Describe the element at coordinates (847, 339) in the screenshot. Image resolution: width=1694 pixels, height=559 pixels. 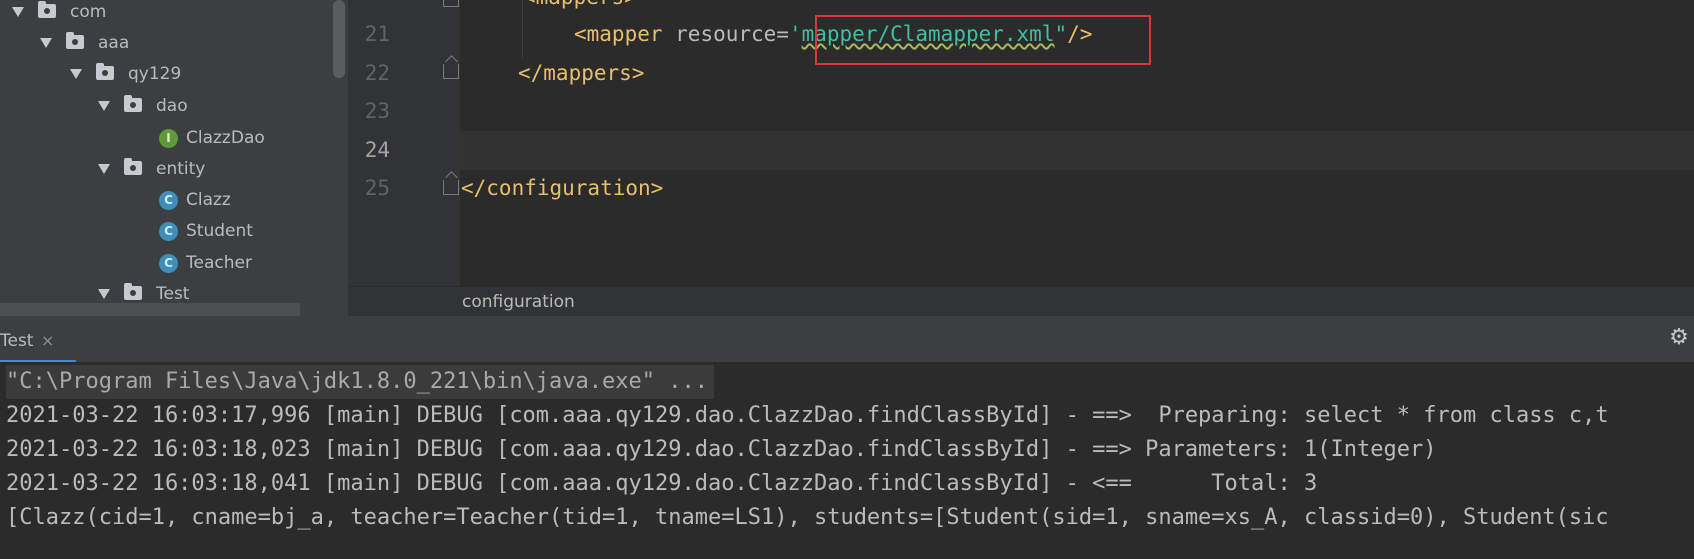
I see `run-tool-header: Test ×` at that location.